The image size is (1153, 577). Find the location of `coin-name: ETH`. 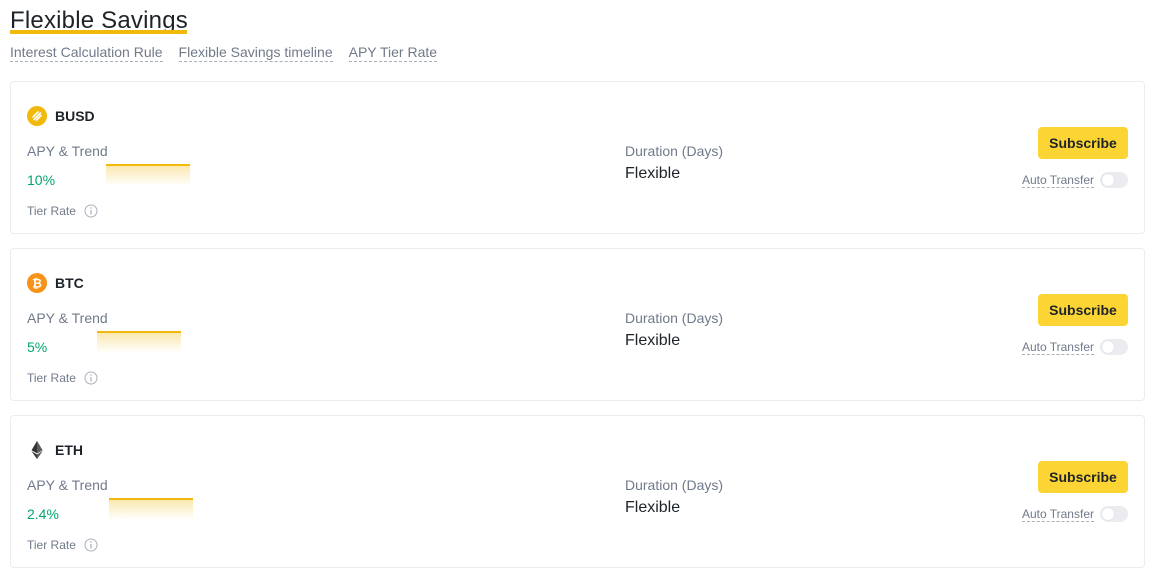

coin-name: ETH is located at coordinates (69, 450).